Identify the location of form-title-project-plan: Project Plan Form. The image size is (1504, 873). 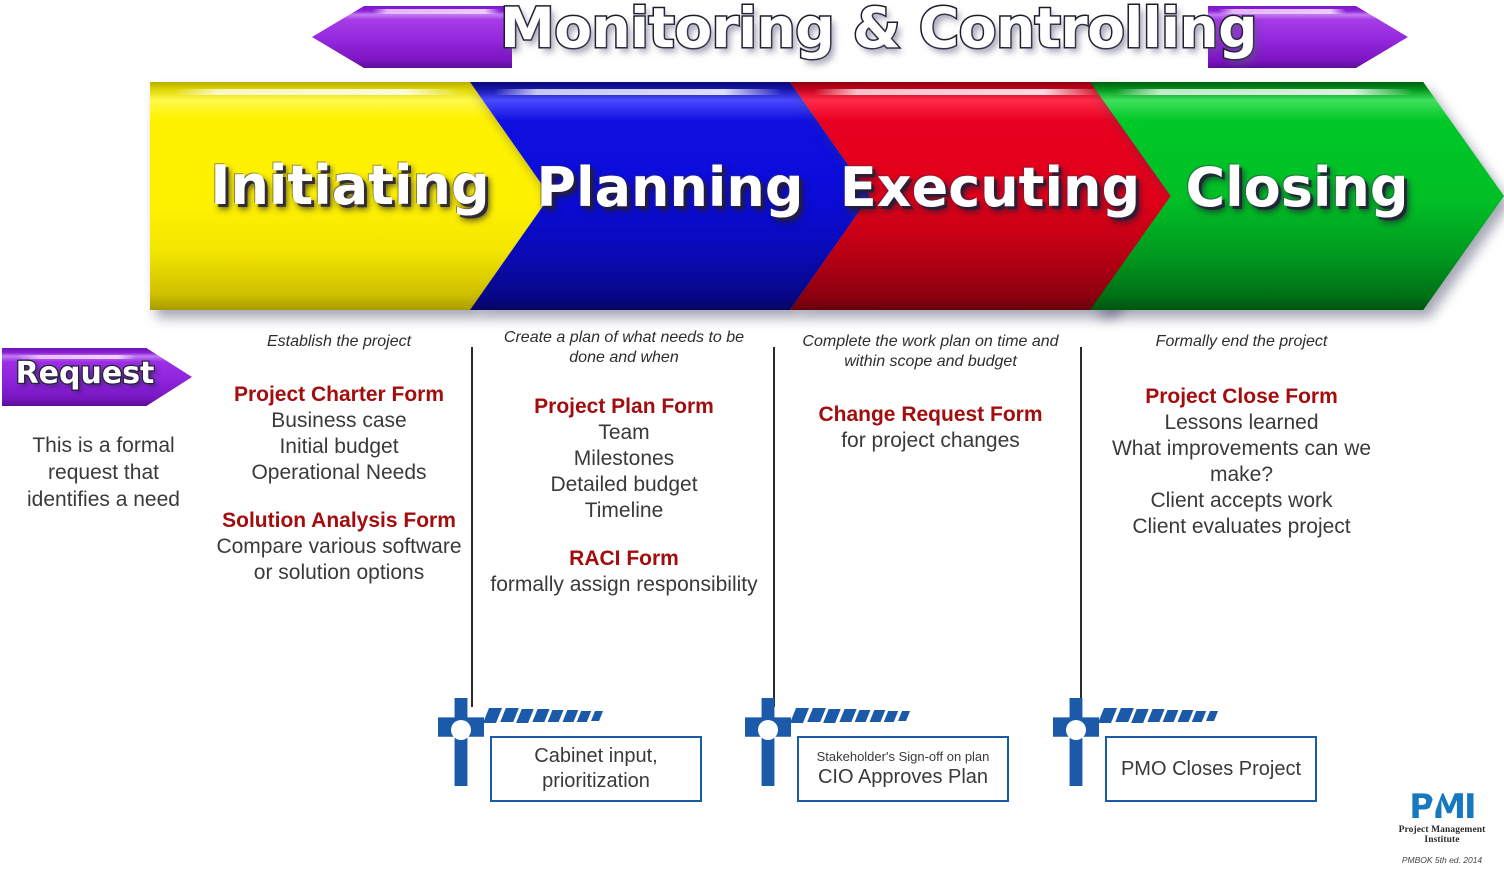
(624, 406).